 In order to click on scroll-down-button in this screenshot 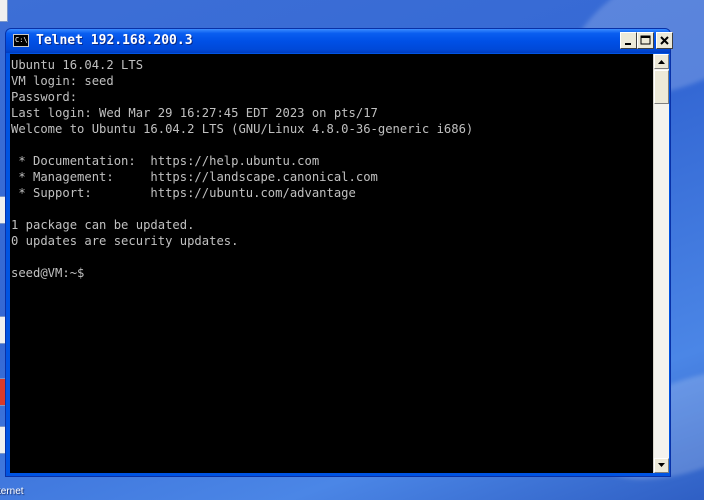, I will do `click(661, 465)`.